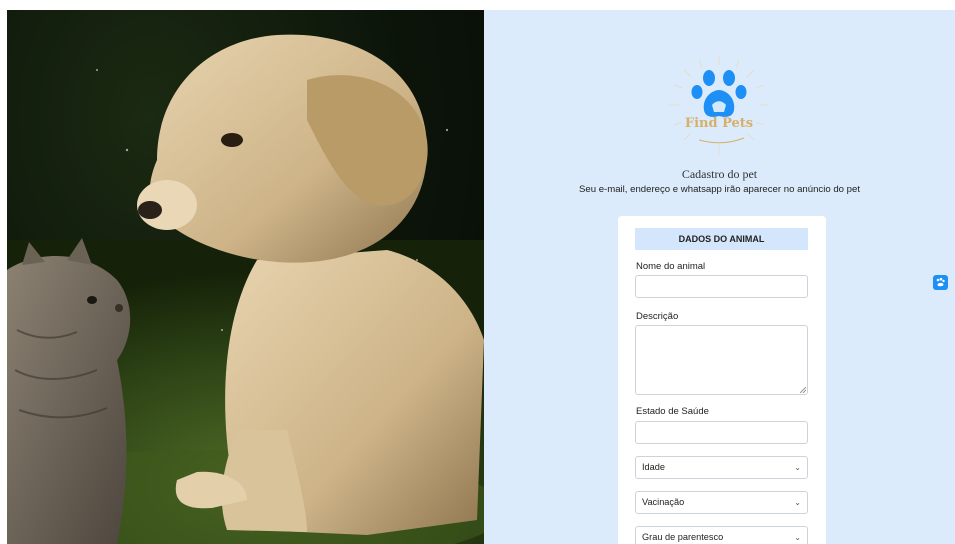 The height and width of the screenshot is (544, 955). What do you see at coordinates (657, 316) in the screenshot?
I see `description-label: Descrição` at bounding box center [657, 316].